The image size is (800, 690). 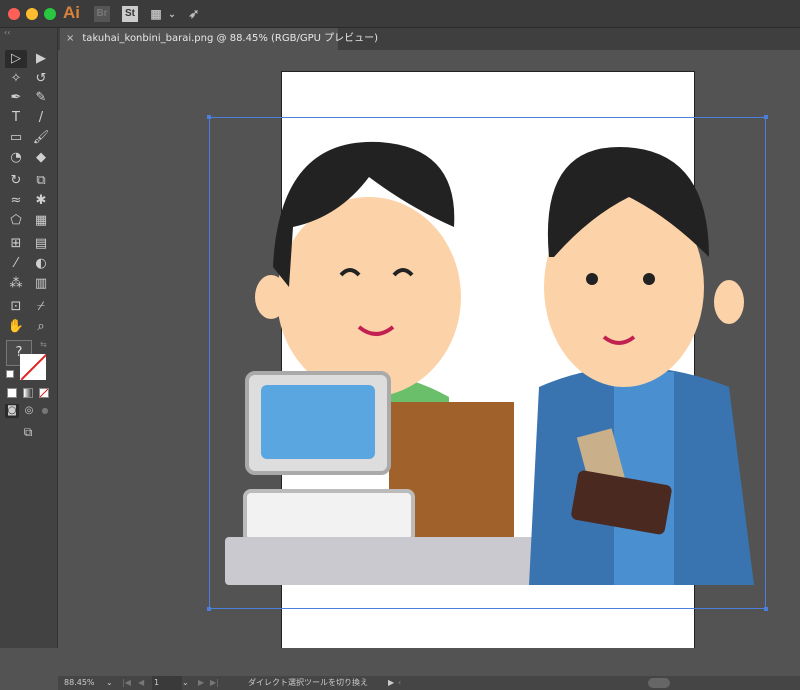 I want to click on direct-selection-tool-icon: ▶, so click(x=41, y=59).